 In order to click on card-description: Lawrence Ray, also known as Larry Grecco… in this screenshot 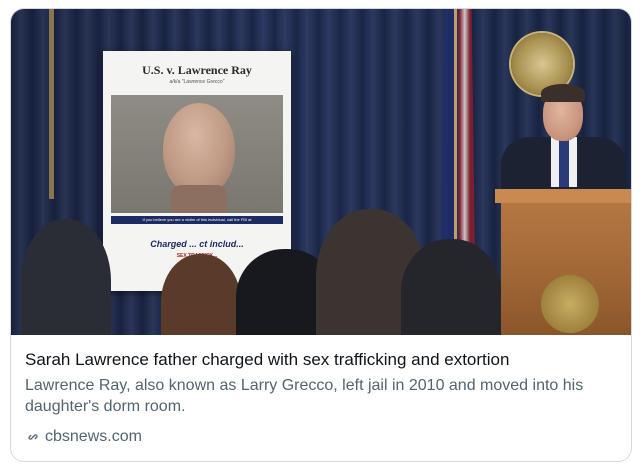, I will do `click(304, 396)`.